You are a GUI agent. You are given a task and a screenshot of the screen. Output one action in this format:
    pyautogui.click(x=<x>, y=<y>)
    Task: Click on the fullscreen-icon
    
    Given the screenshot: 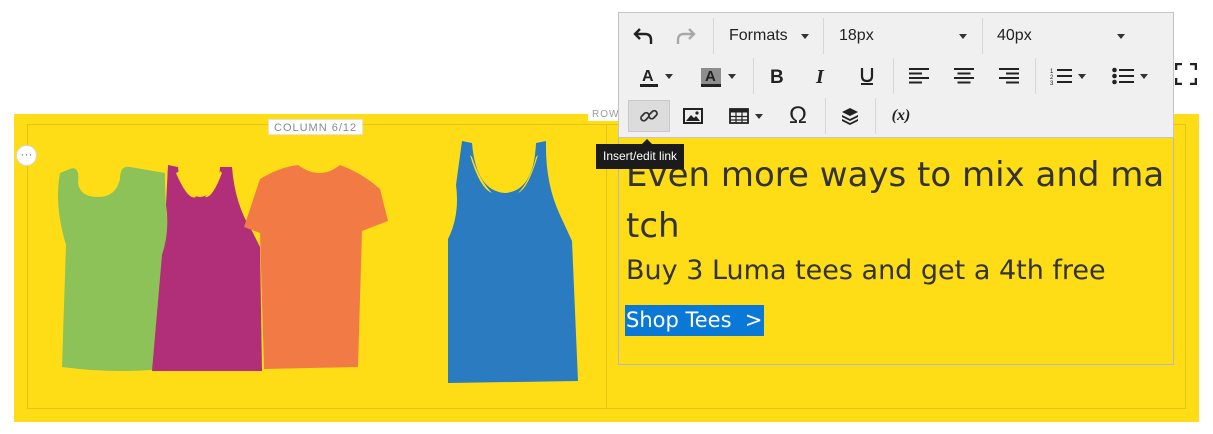 What is the action you would take?
    pyautogui.click(x=1186, y=74)
    